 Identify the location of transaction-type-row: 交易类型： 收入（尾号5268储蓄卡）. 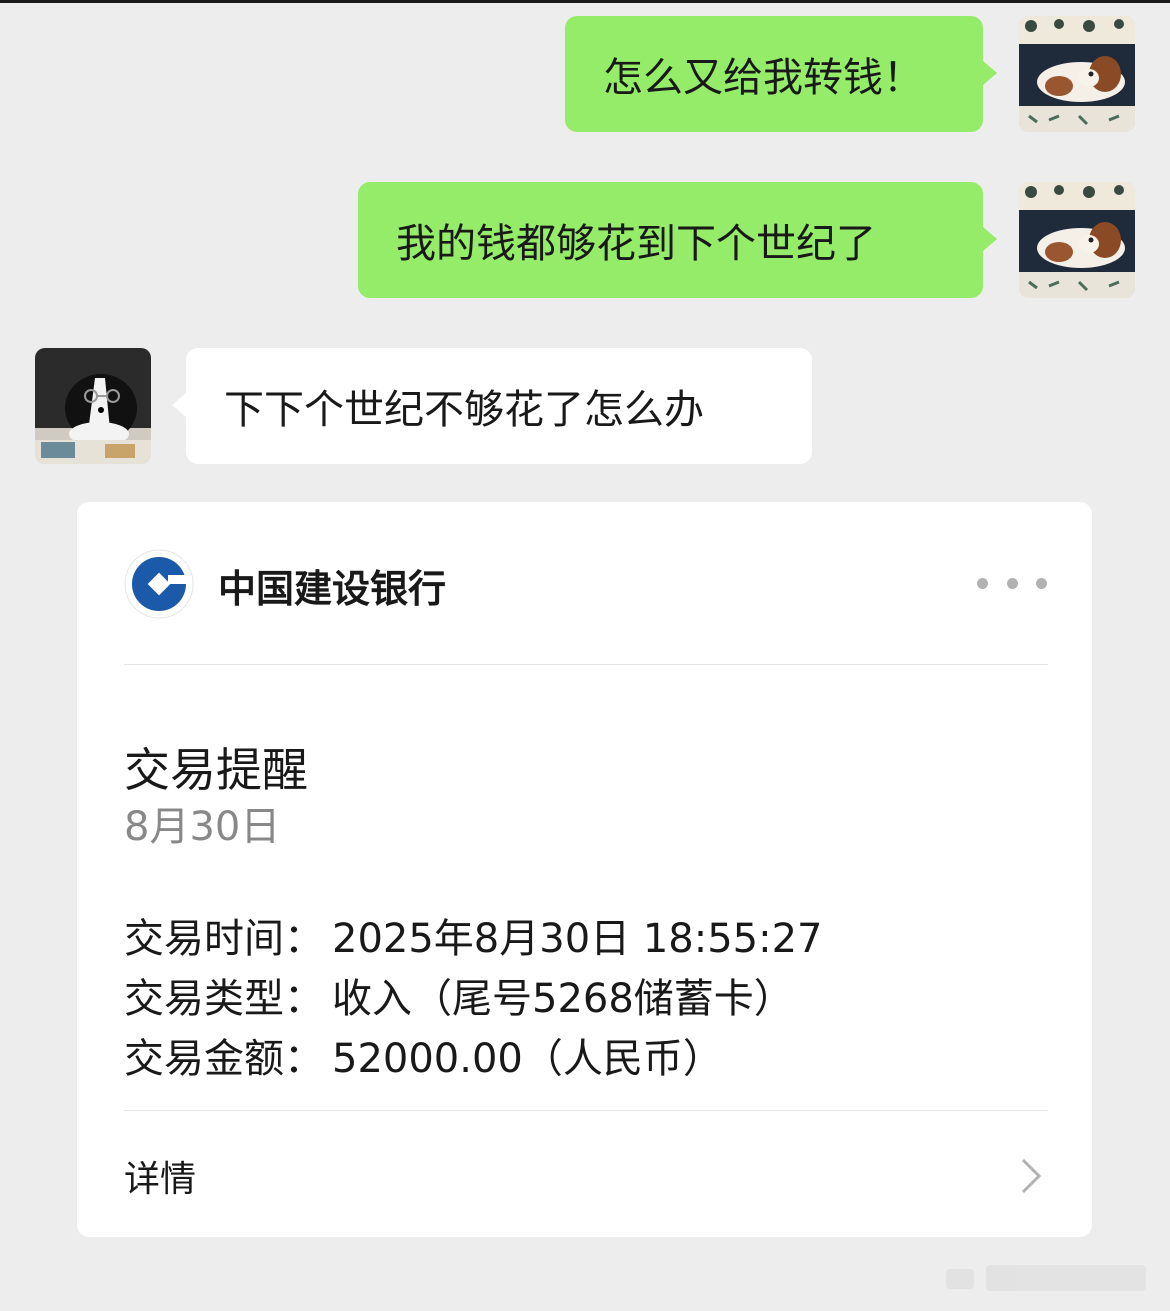
(459, 995).